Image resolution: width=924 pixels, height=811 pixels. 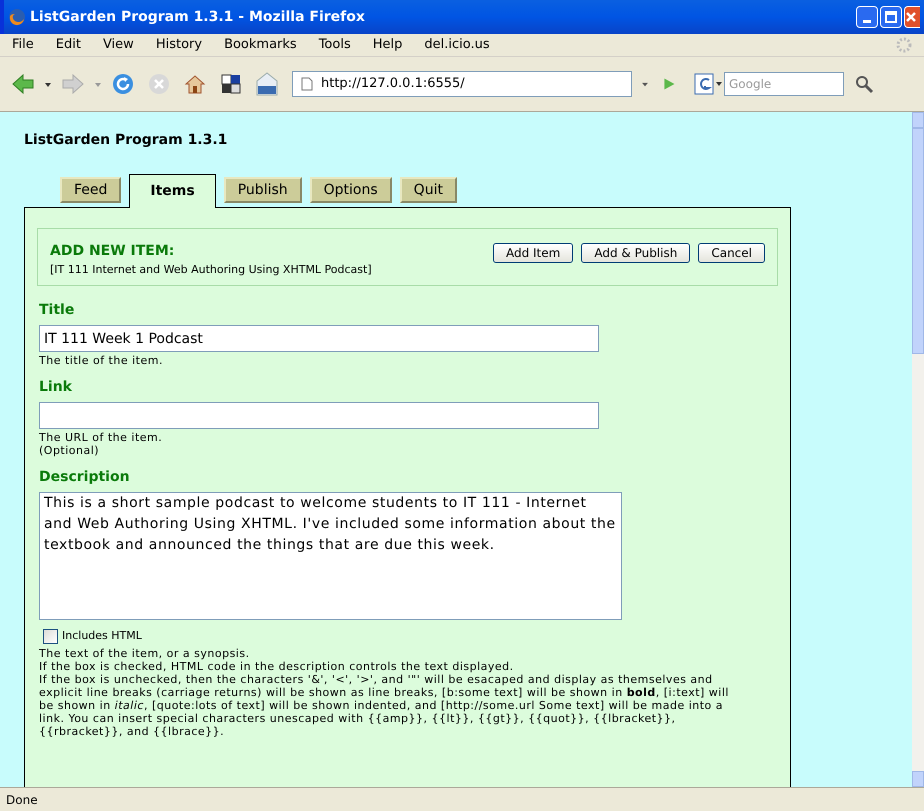 What do you see at coordinates (319, 338) in the screenshot?
I see `text-field: IT 111 Week 1 Podcast` at bounding box center [319, 338].